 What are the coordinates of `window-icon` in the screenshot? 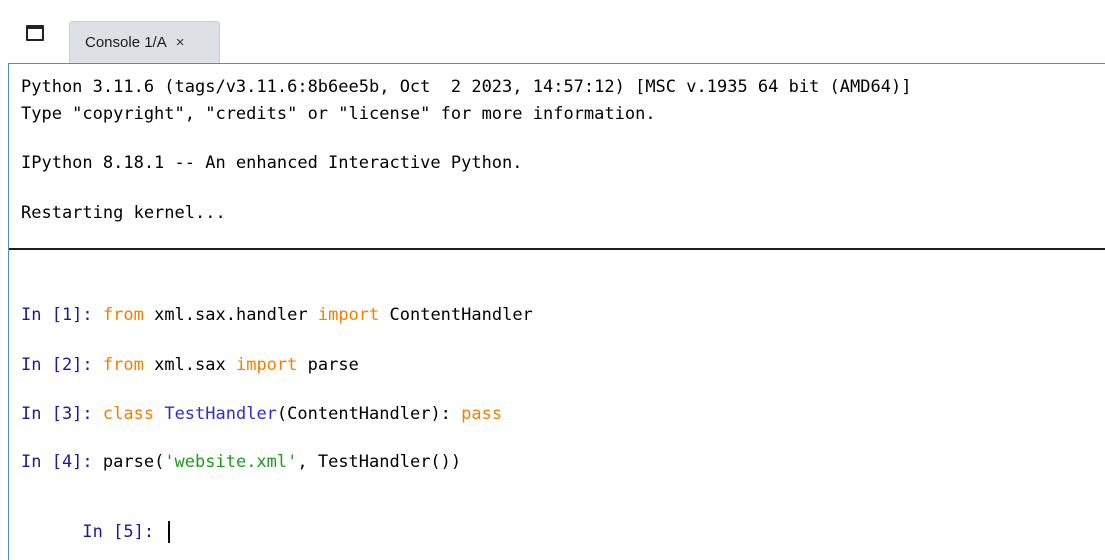 It's located at (35, 33).